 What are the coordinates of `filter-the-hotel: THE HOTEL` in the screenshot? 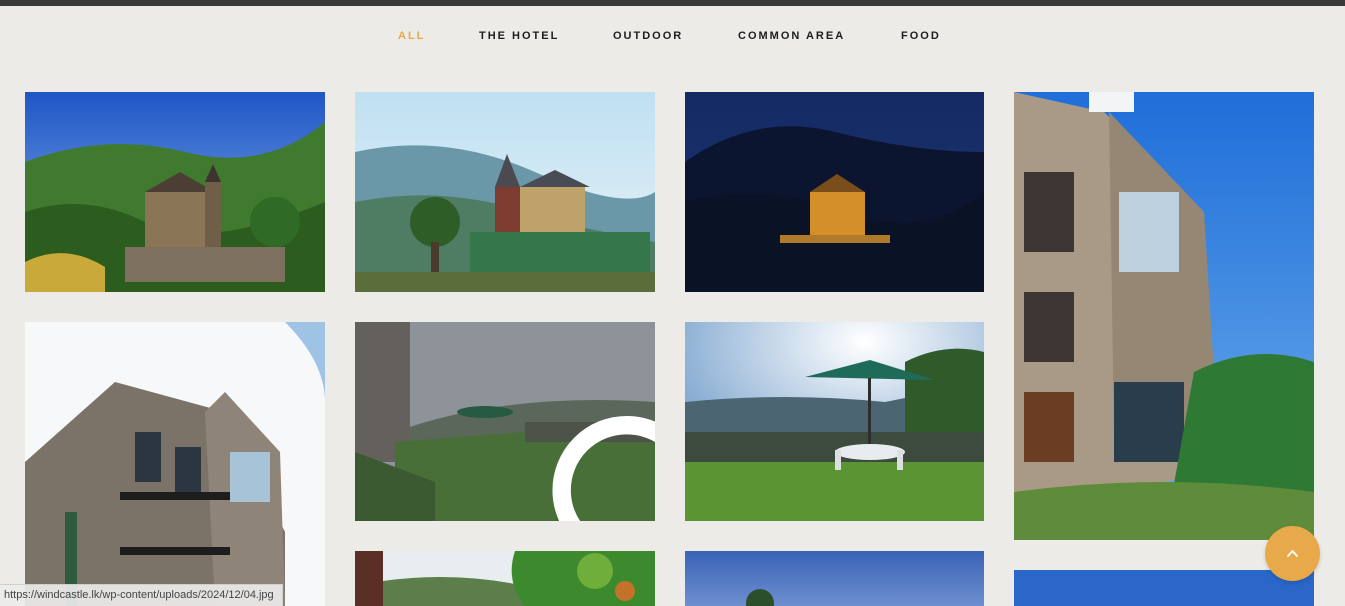 It's located at (519, 36).